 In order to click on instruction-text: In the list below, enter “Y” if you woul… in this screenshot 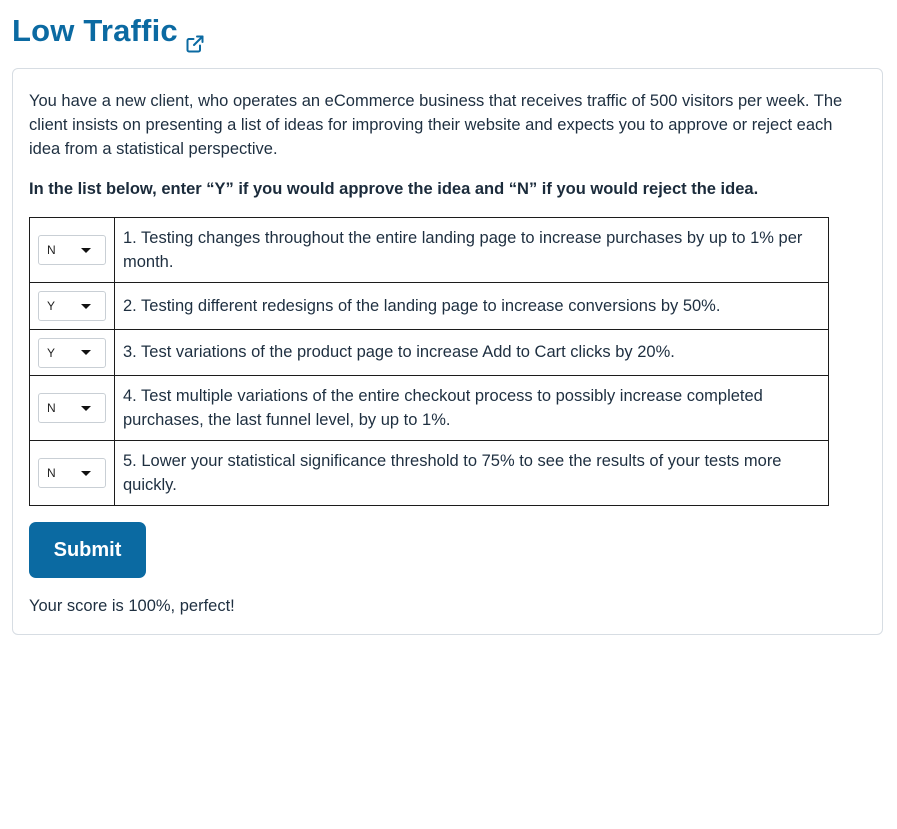, I will do `click(394, 189)`.